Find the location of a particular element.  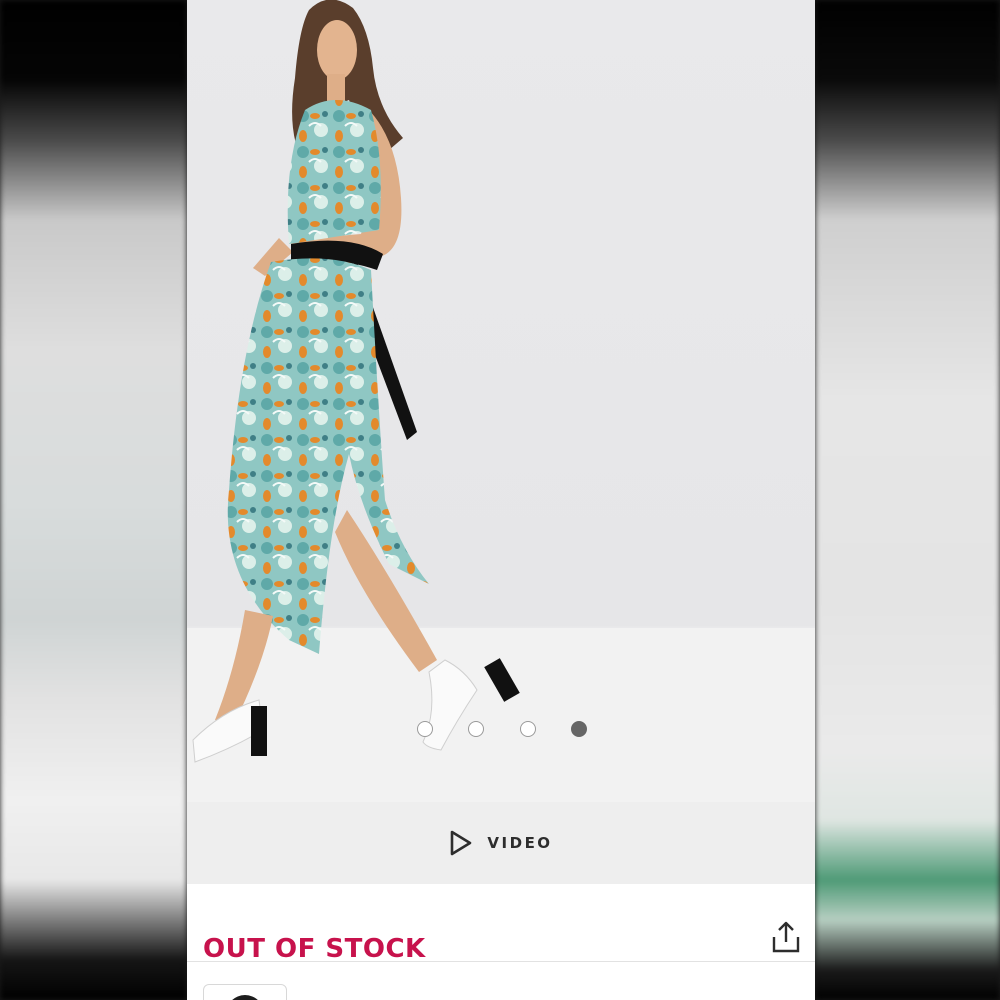

avatar is located at coordinates (245, 997).